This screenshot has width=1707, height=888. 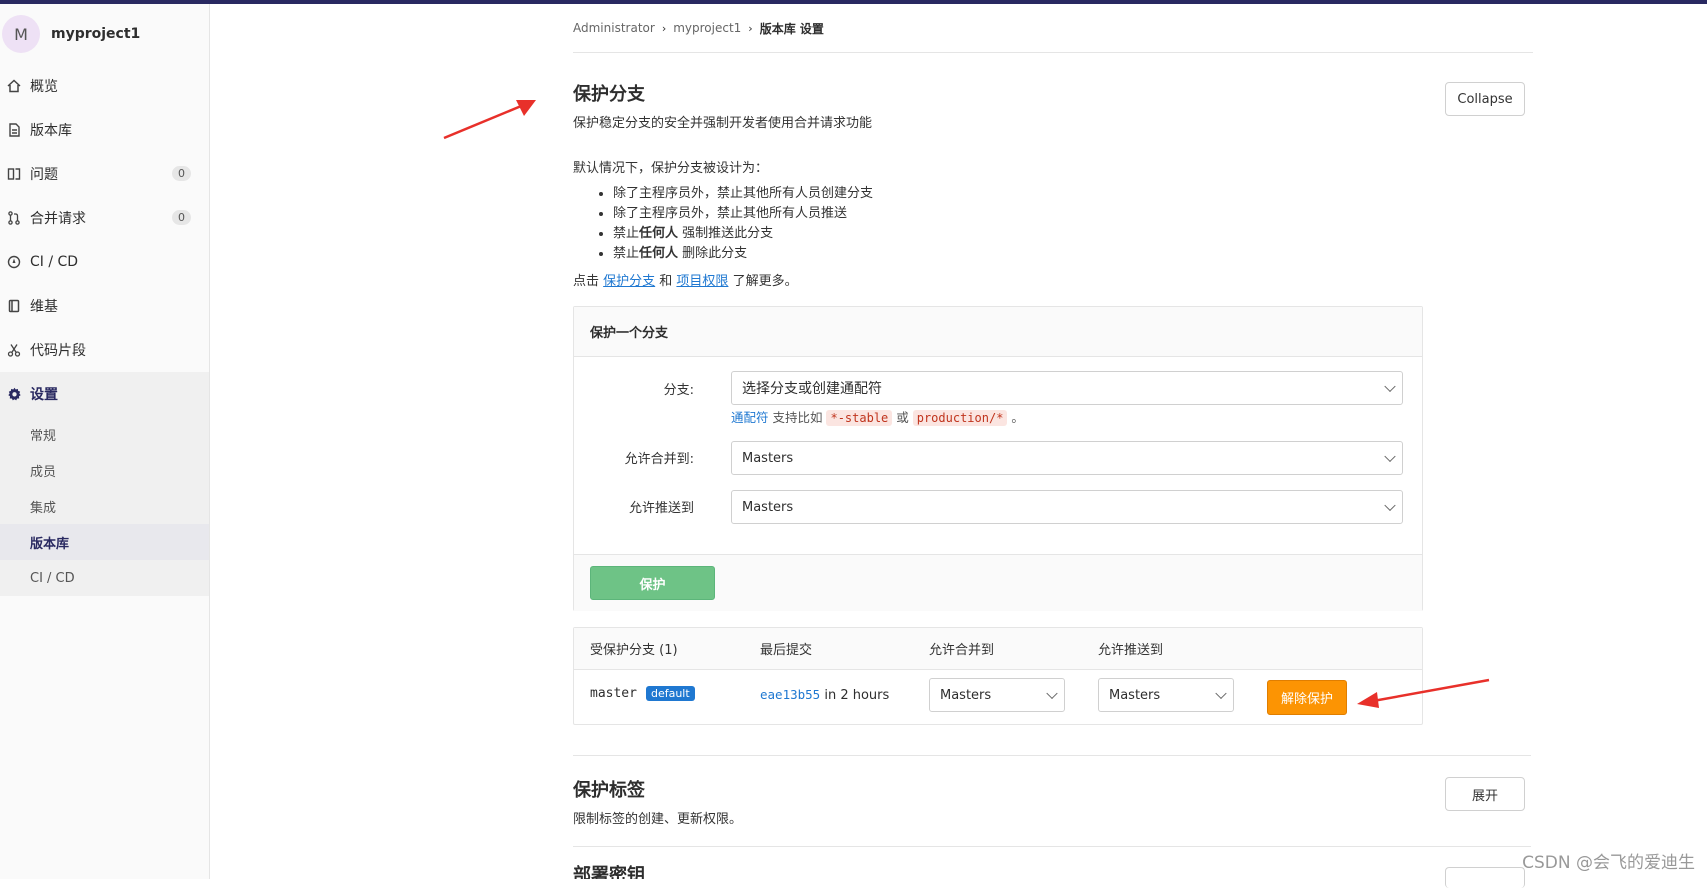 I want to click on breadcrumb-project: myproject1, so click(x=707, y=28).